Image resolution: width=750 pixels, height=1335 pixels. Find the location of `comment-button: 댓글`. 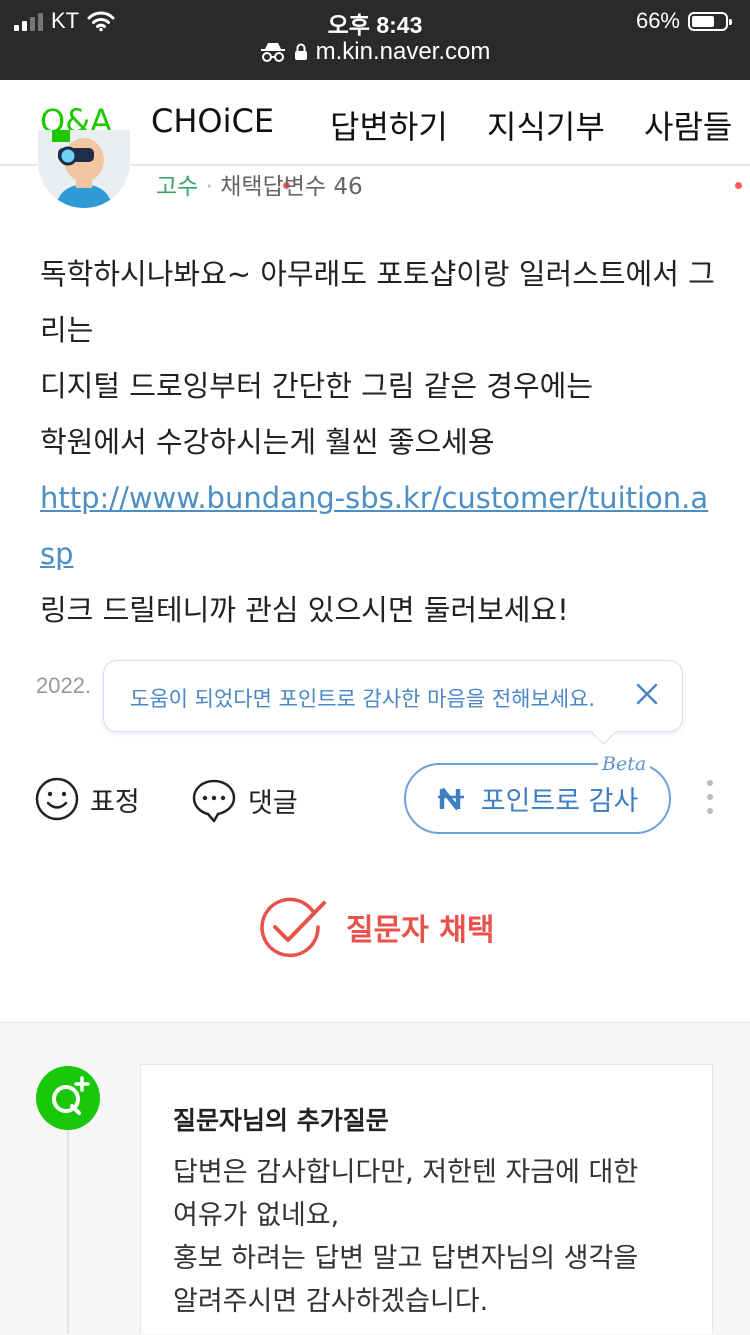

comment-button: 댓글 is located at coordinates (244, 800).